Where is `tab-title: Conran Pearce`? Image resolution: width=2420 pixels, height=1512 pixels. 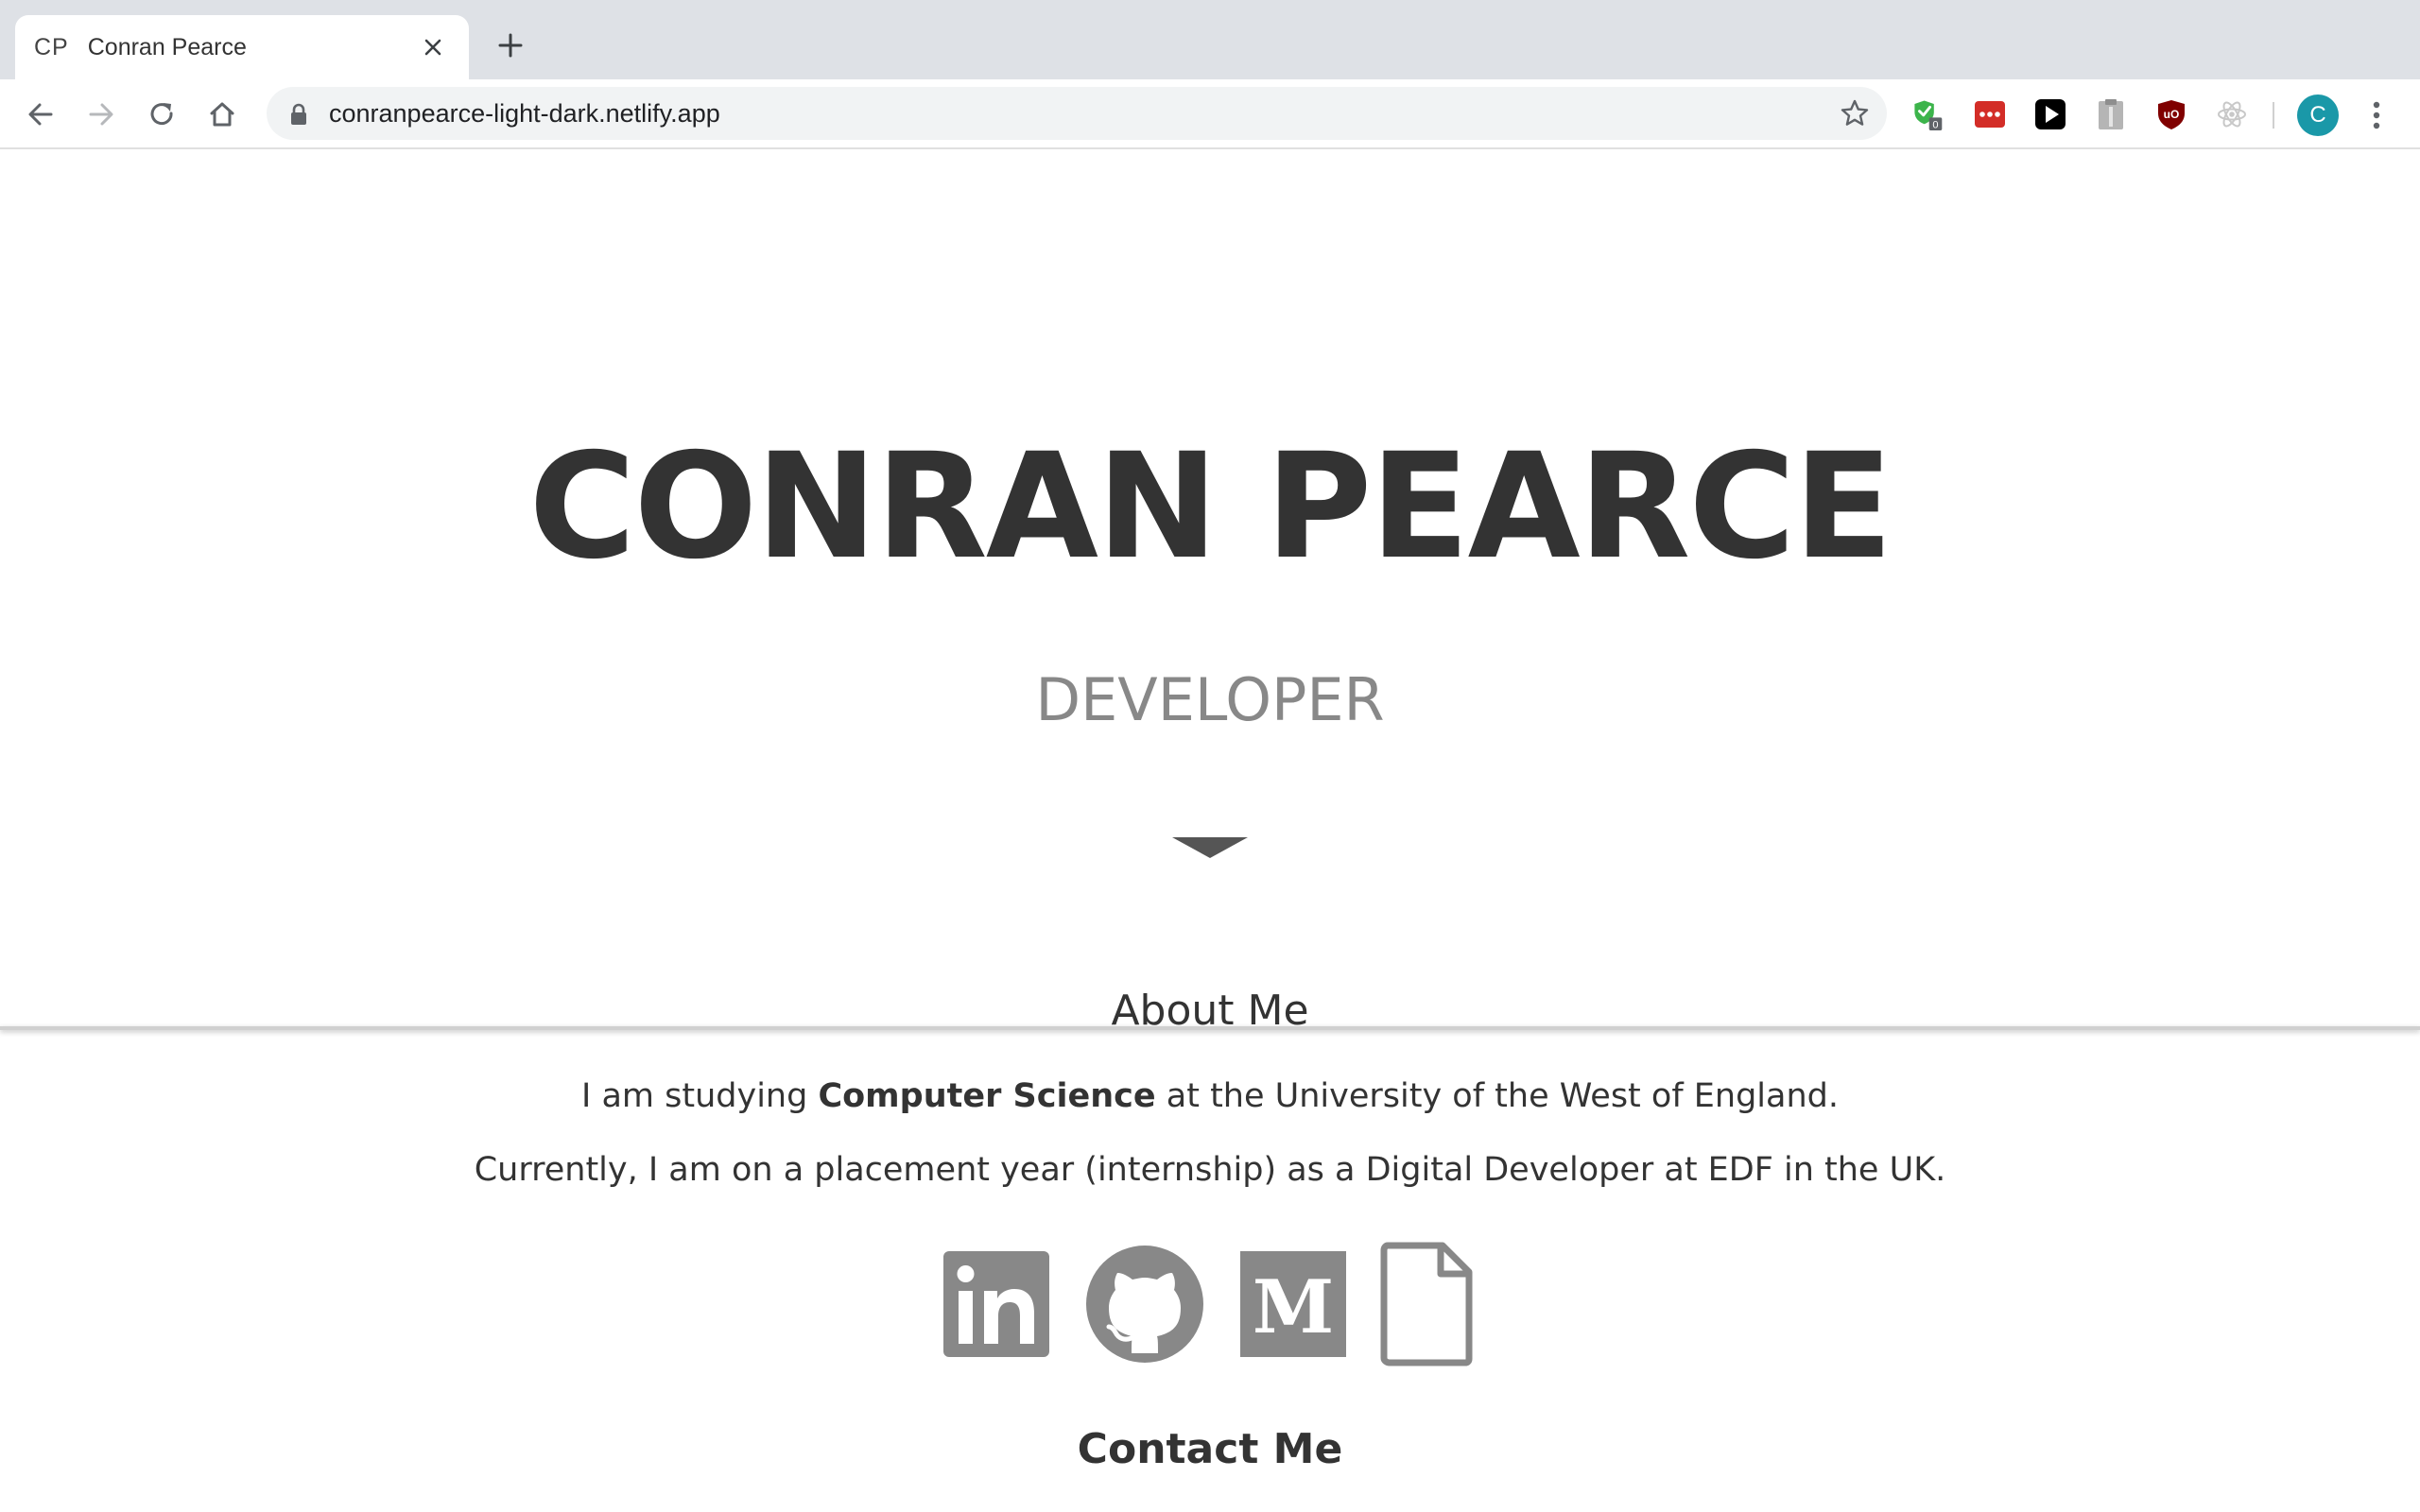
tab-title: Conran Pearce is located at coordinates (167, 46).